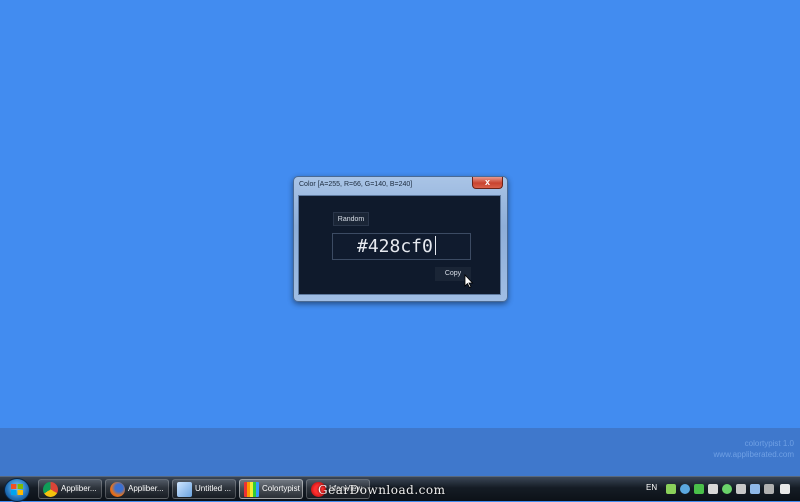 This screenshot has width=800, height=502. What do you see at coordinates (769, 489) in the screenshot?
I see `volume-icon` at bounding box center [769, 489].